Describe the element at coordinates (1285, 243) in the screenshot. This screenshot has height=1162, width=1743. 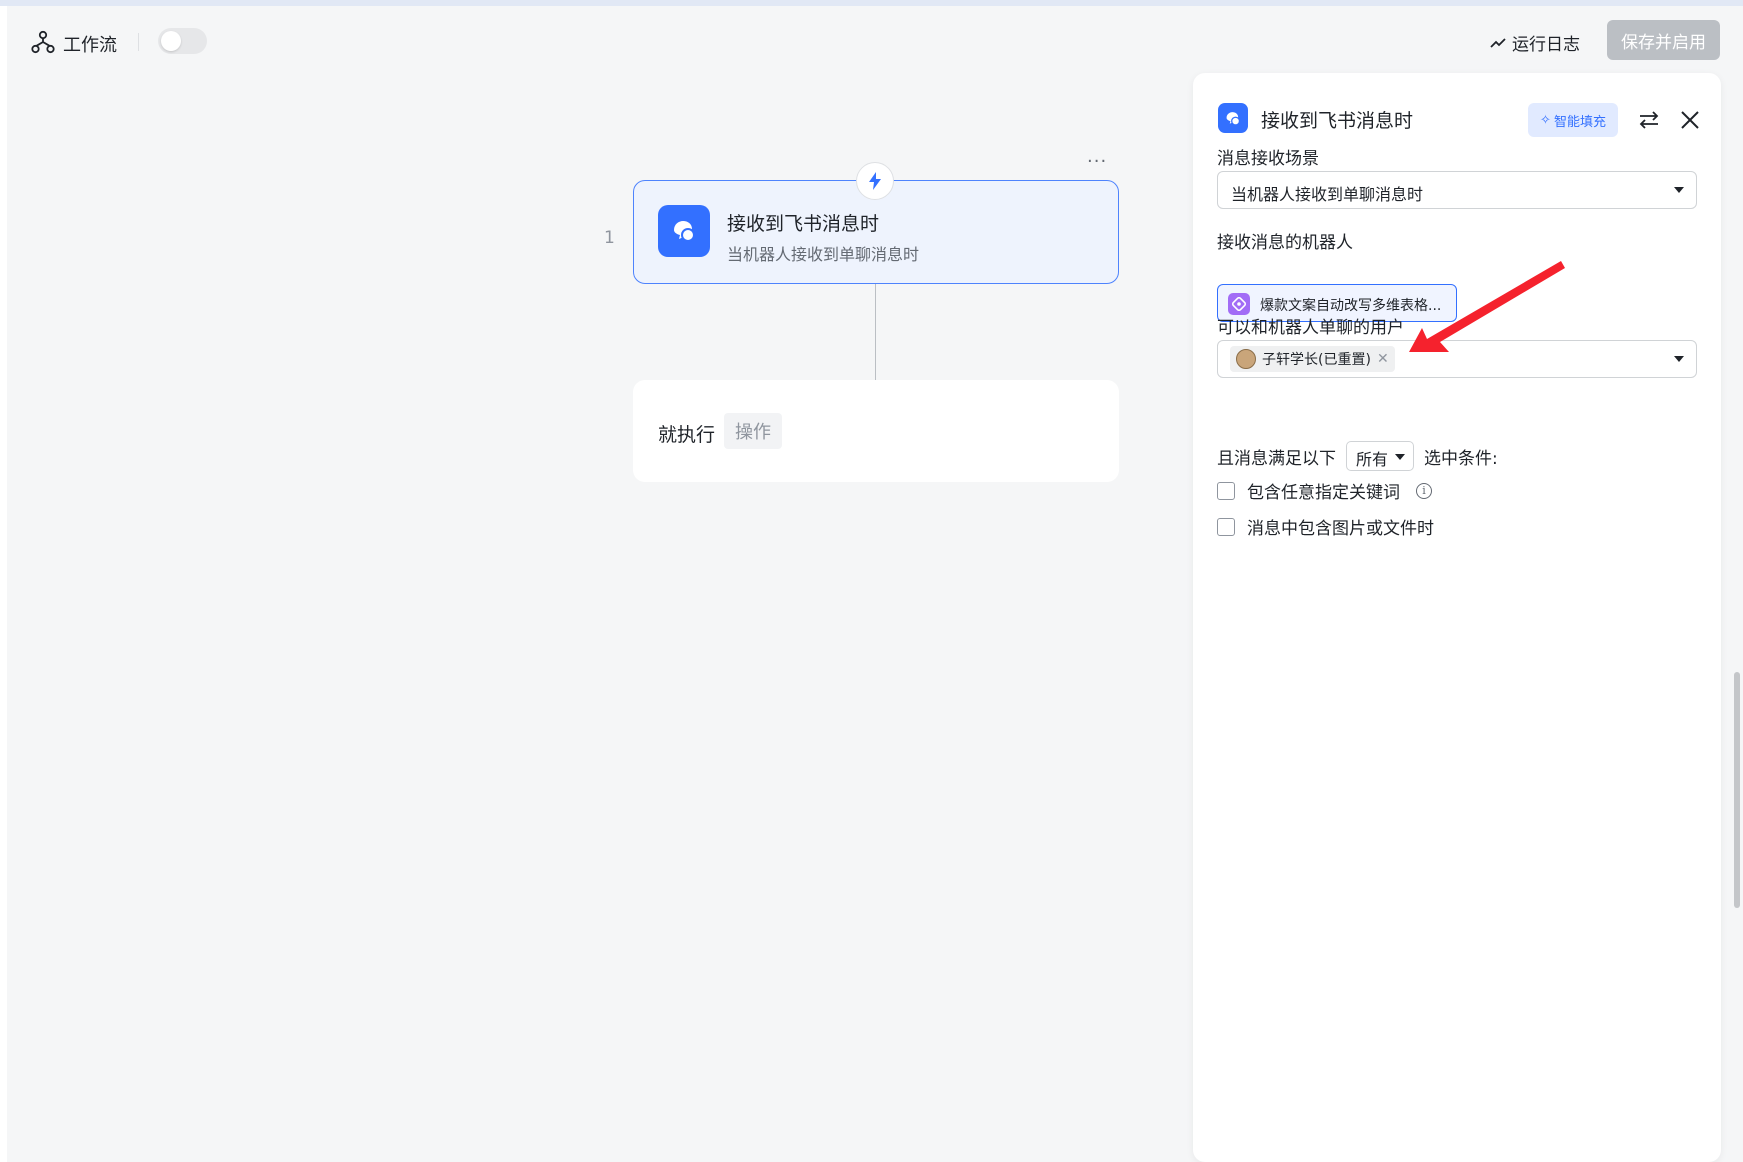
I see `bot-label: 接收消息的机器人` at that location.